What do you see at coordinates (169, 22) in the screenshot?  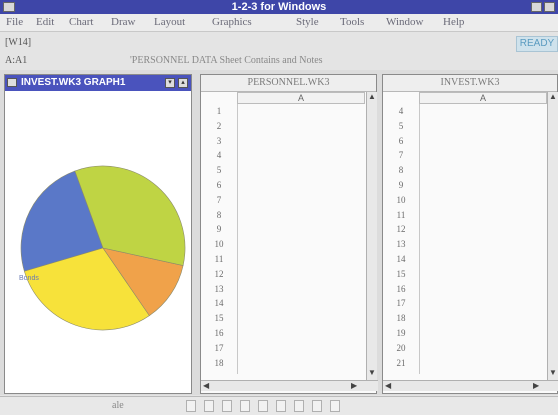 I see `menu-layout: Layout` at bounding box center [169, 22].